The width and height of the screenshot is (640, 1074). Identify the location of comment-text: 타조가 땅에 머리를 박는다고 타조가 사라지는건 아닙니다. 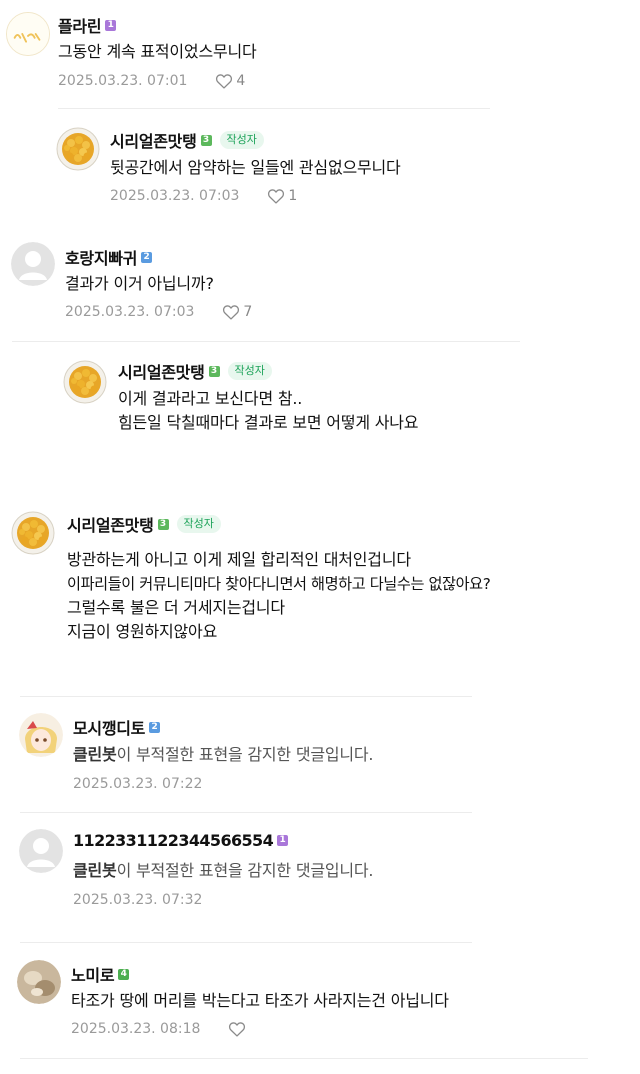
(260, 1001).